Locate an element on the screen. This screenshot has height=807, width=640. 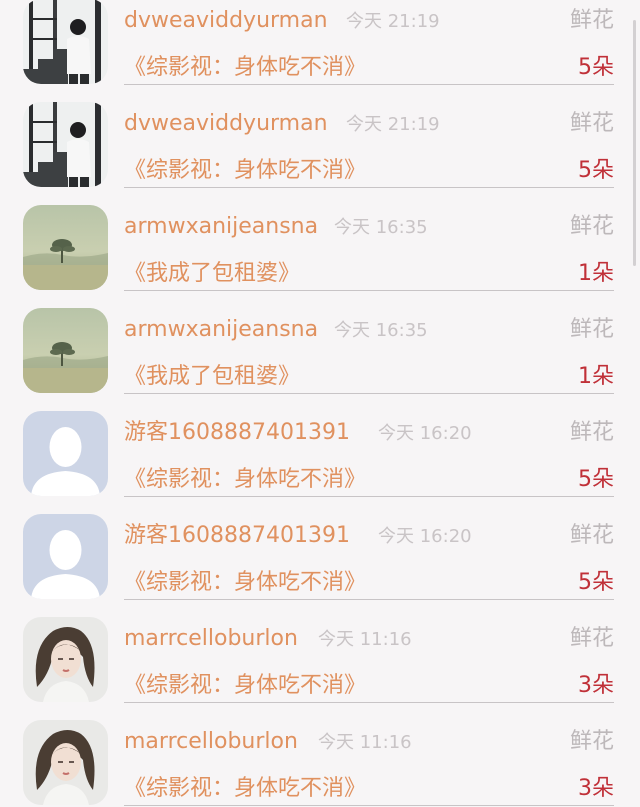
gift-count: 3朵 is located at coordinates (596, 685).